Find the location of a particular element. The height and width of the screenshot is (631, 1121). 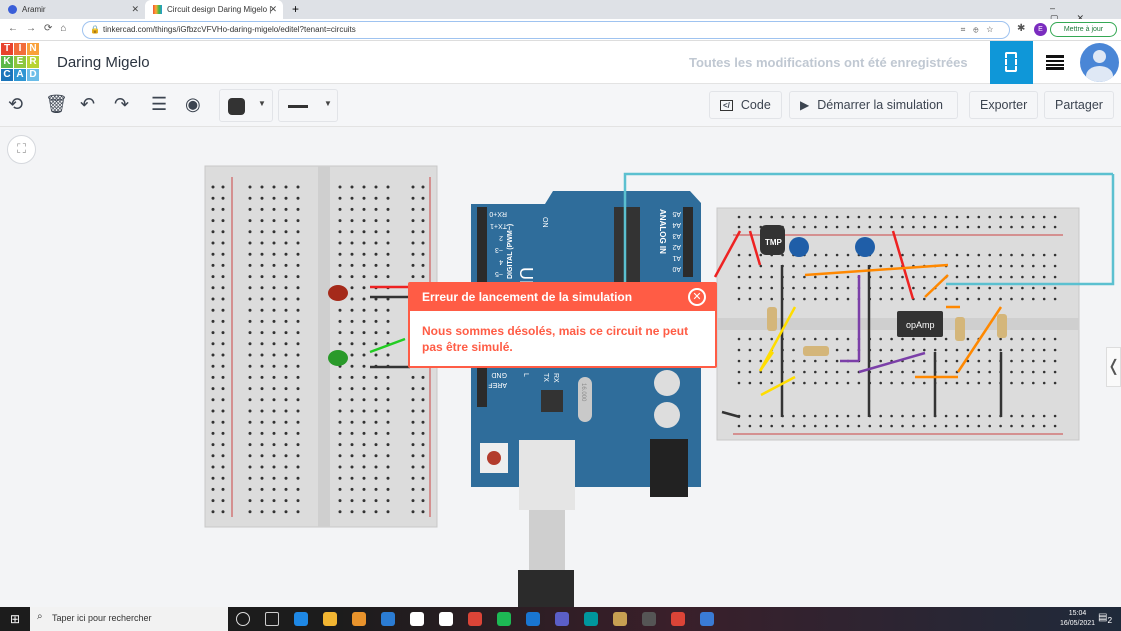

start-simulation-button: ▶ Démarrer la simulation is located at coordinates (873, 105).